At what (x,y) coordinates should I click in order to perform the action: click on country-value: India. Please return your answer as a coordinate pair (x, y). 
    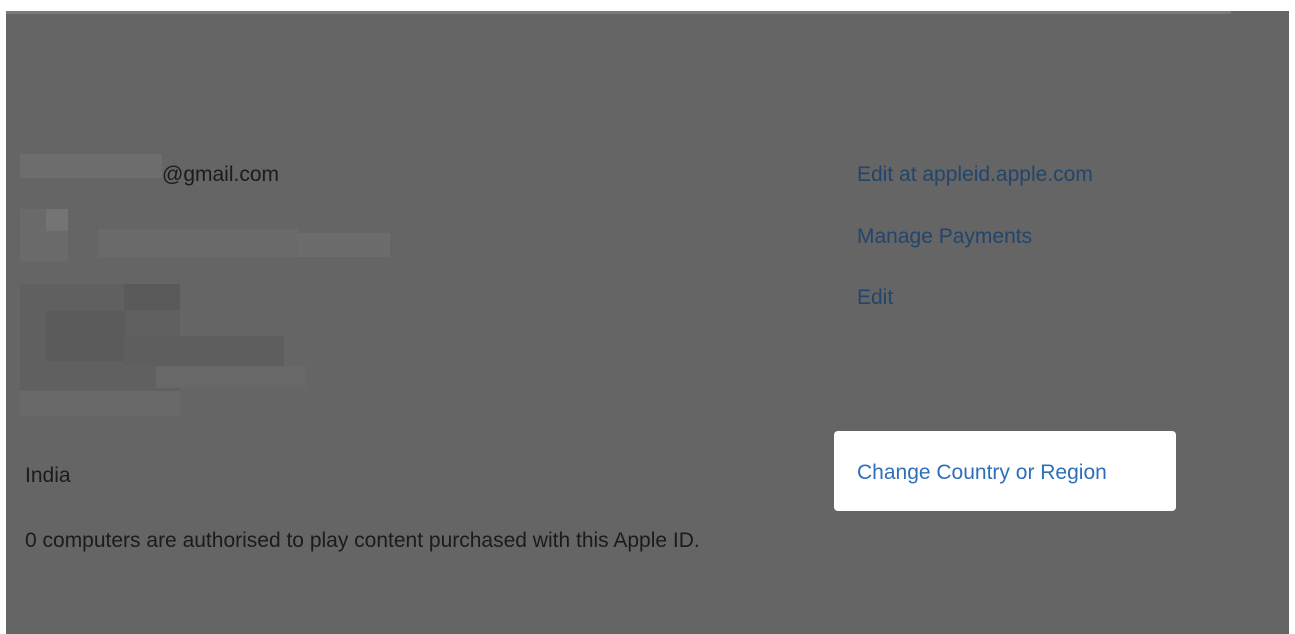
    Looking at the image, I should click on (48, 475).